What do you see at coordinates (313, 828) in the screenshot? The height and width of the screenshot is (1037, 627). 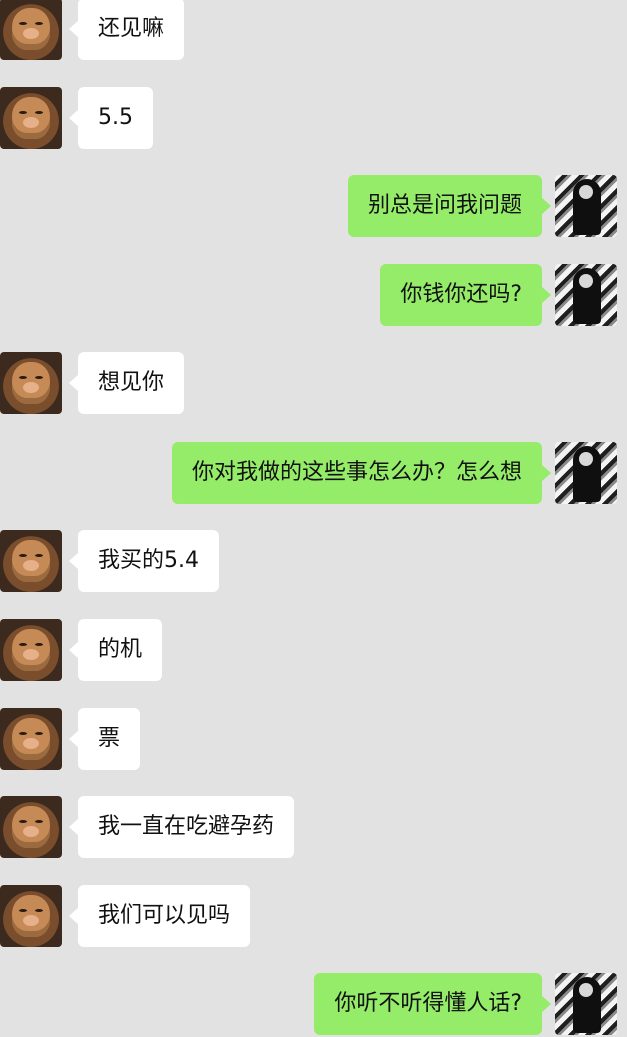 I see `message-row-incoming: 我一直在吃避孕药` at bounding box center [313, 828].